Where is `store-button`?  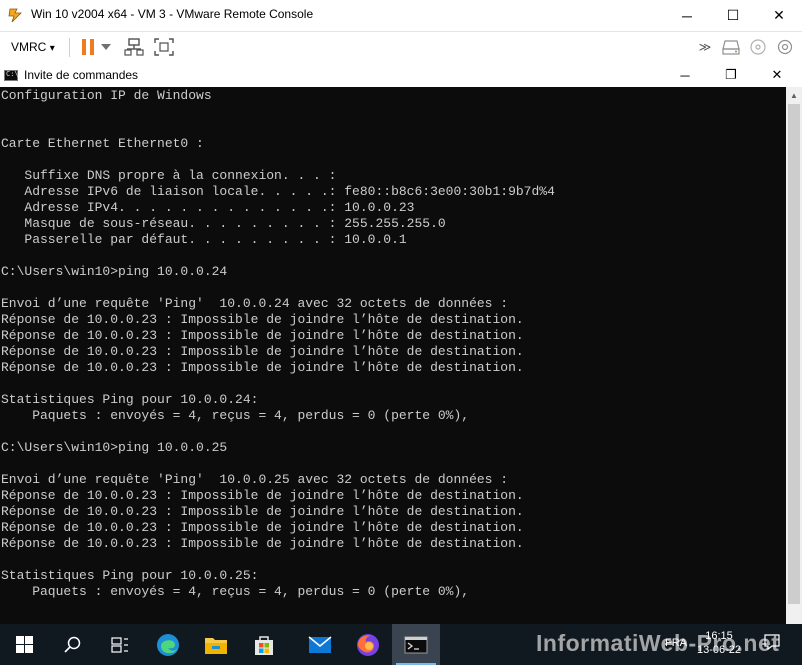 store-button is located at coordinates (264, 644).